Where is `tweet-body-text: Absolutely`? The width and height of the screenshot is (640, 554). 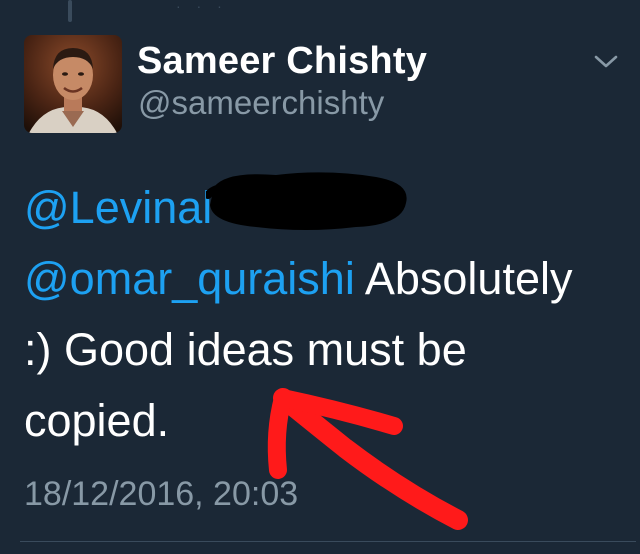 tweet-body-text: Absolutely is located at coordinates (463, 278).